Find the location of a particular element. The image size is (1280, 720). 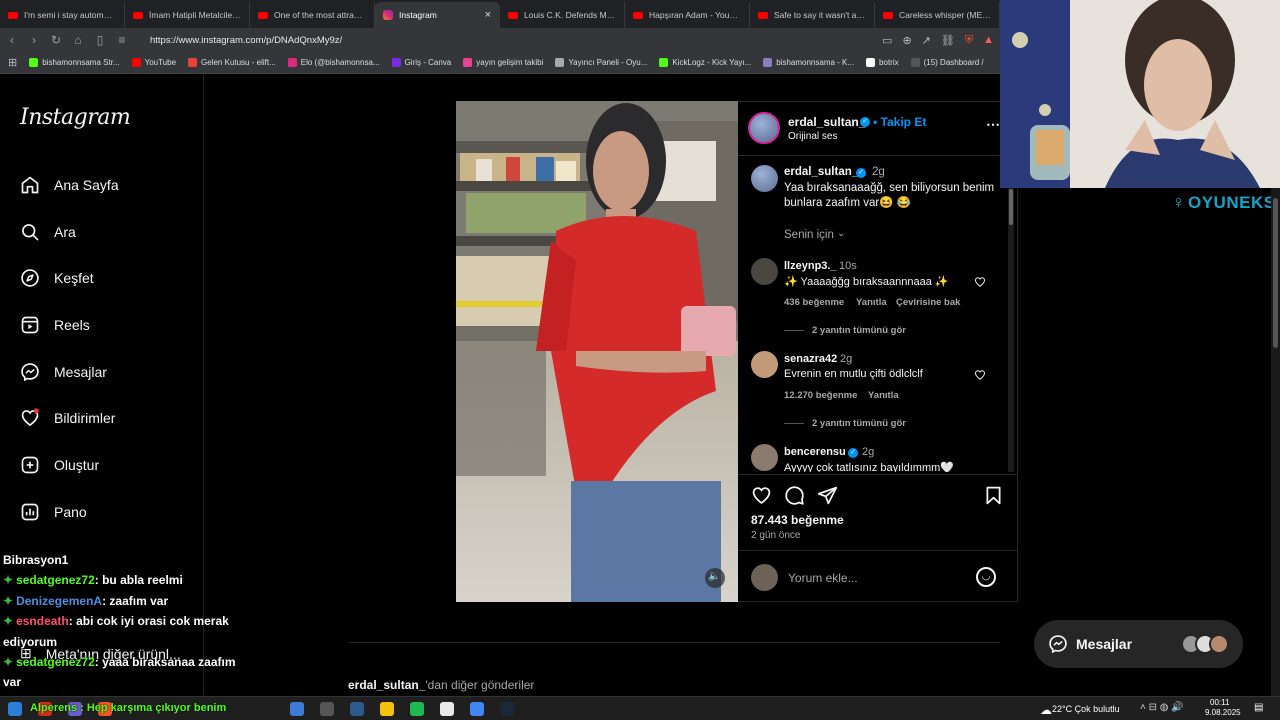

back-icon: ‹ is located at coordinates (12, 40).